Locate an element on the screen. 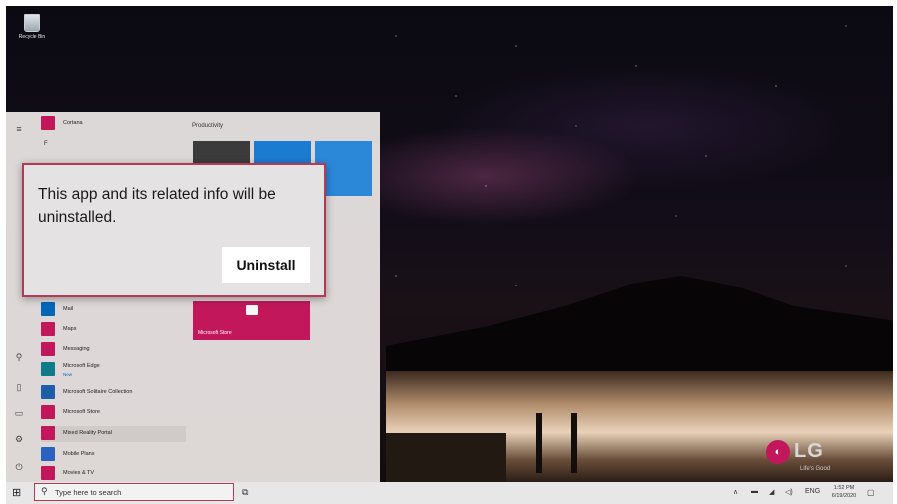  lg-logo: ◐ LG Life's Good is located at coordinates (811, 458).